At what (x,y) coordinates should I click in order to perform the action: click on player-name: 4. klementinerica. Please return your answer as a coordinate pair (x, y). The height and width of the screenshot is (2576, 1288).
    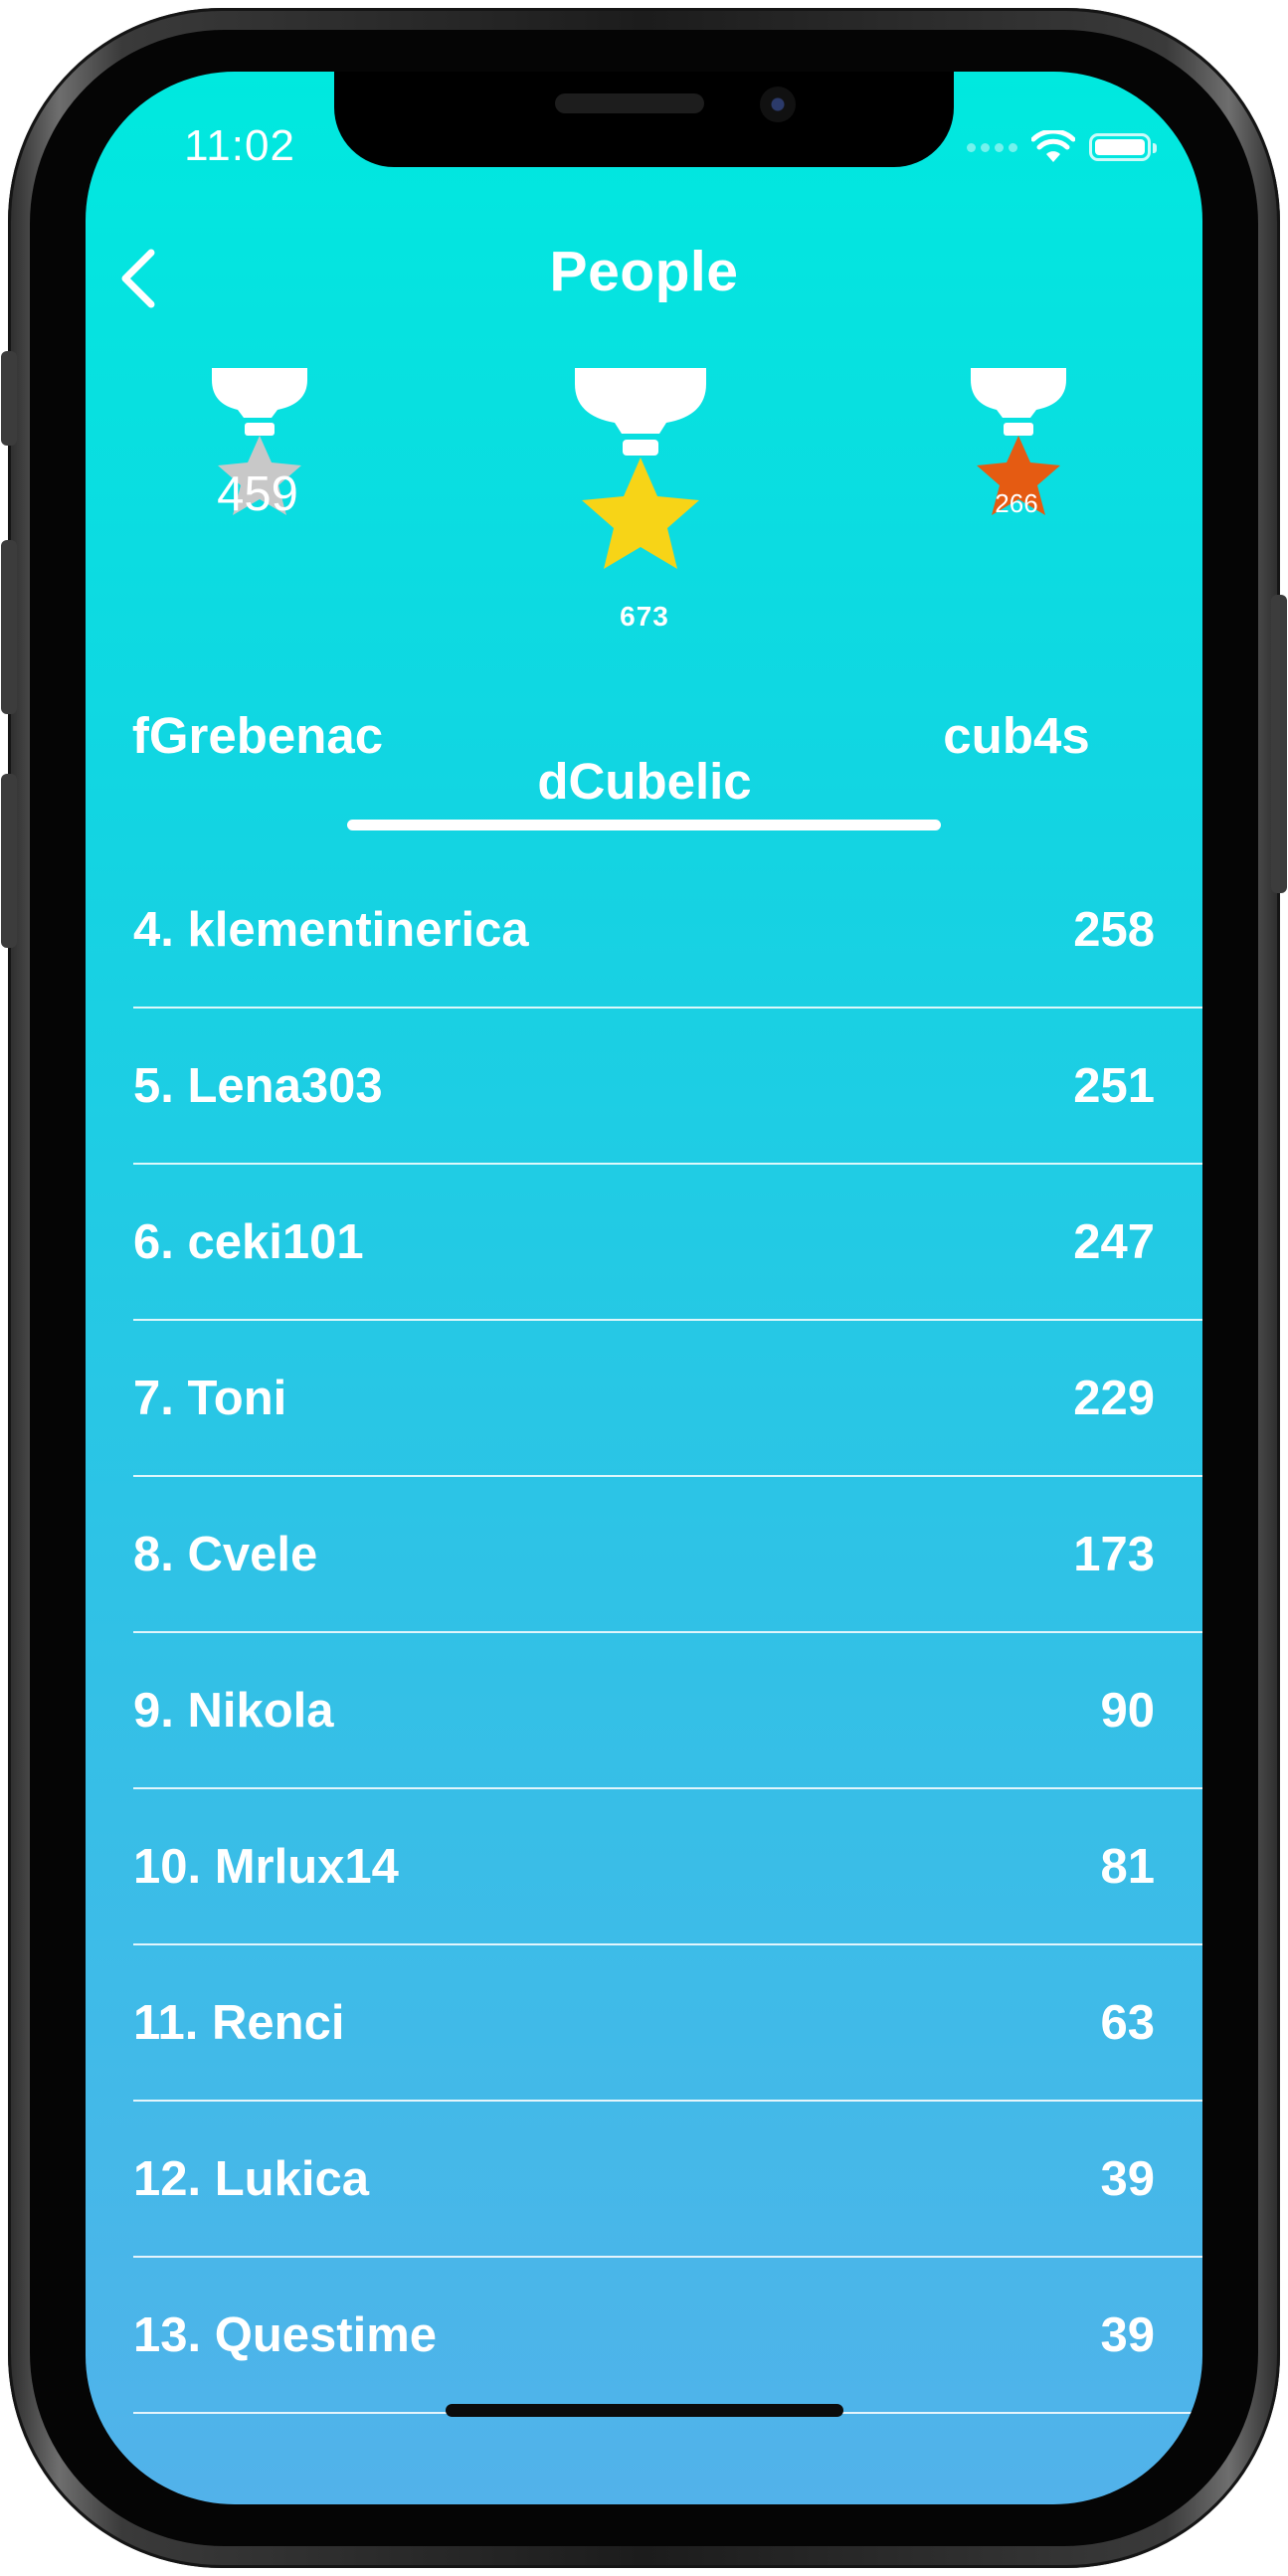
    Looking at the image, I should click on (331, 929).